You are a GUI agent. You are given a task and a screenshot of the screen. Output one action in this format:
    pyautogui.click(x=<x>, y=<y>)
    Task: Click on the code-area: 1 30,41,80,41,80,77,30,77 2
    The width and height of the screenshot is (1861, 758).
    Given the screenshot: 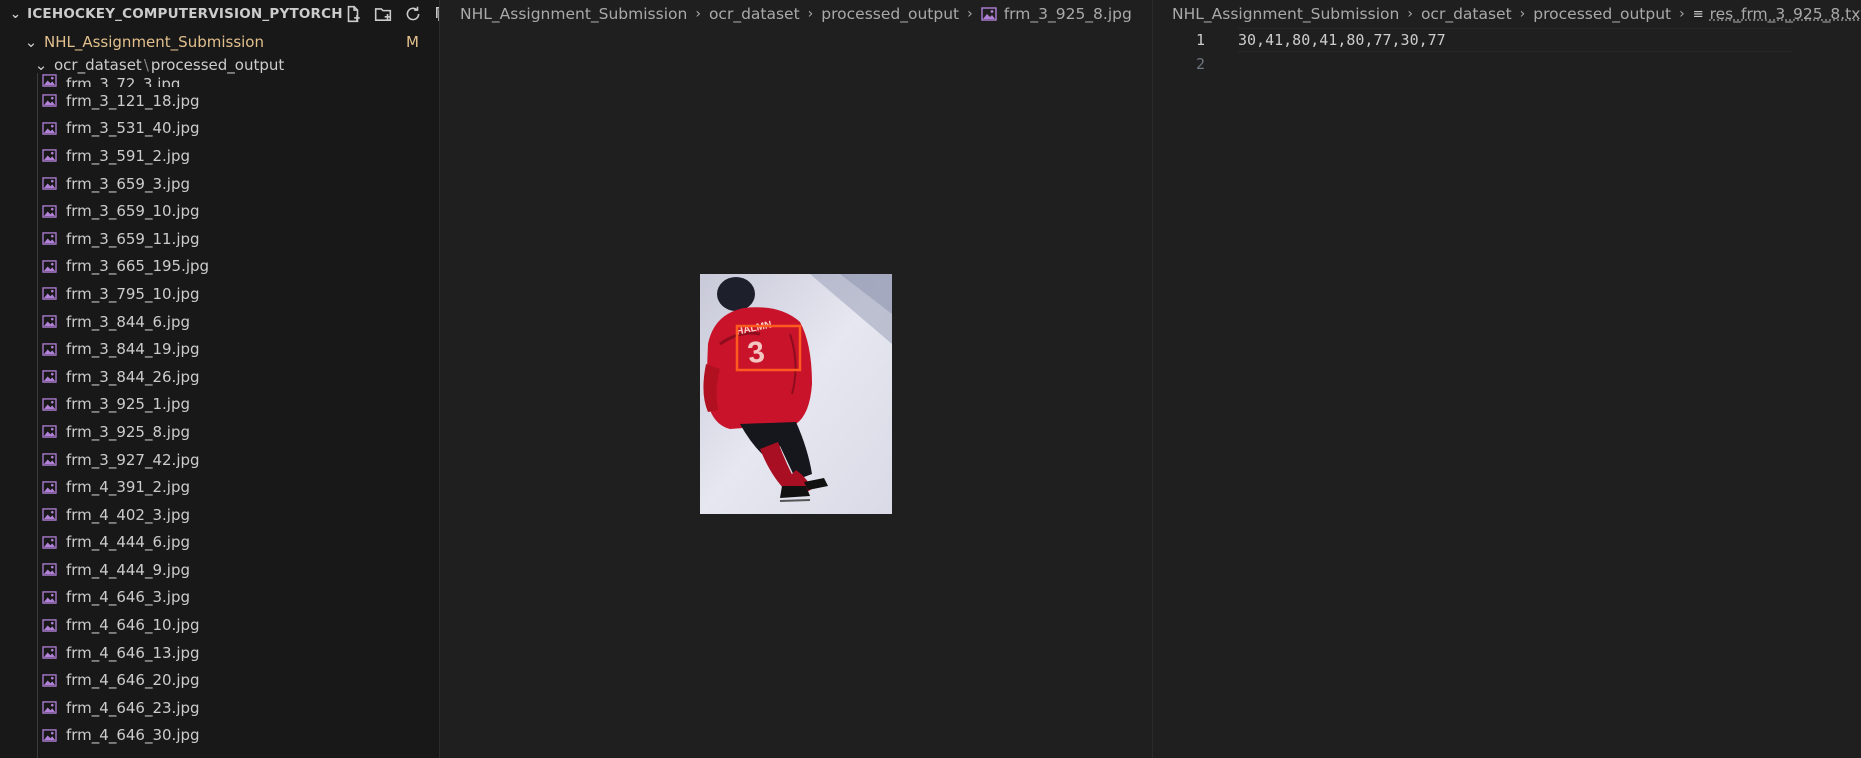 What is the action you would take?
    pyautogui.click(x=1507, y=52)
    